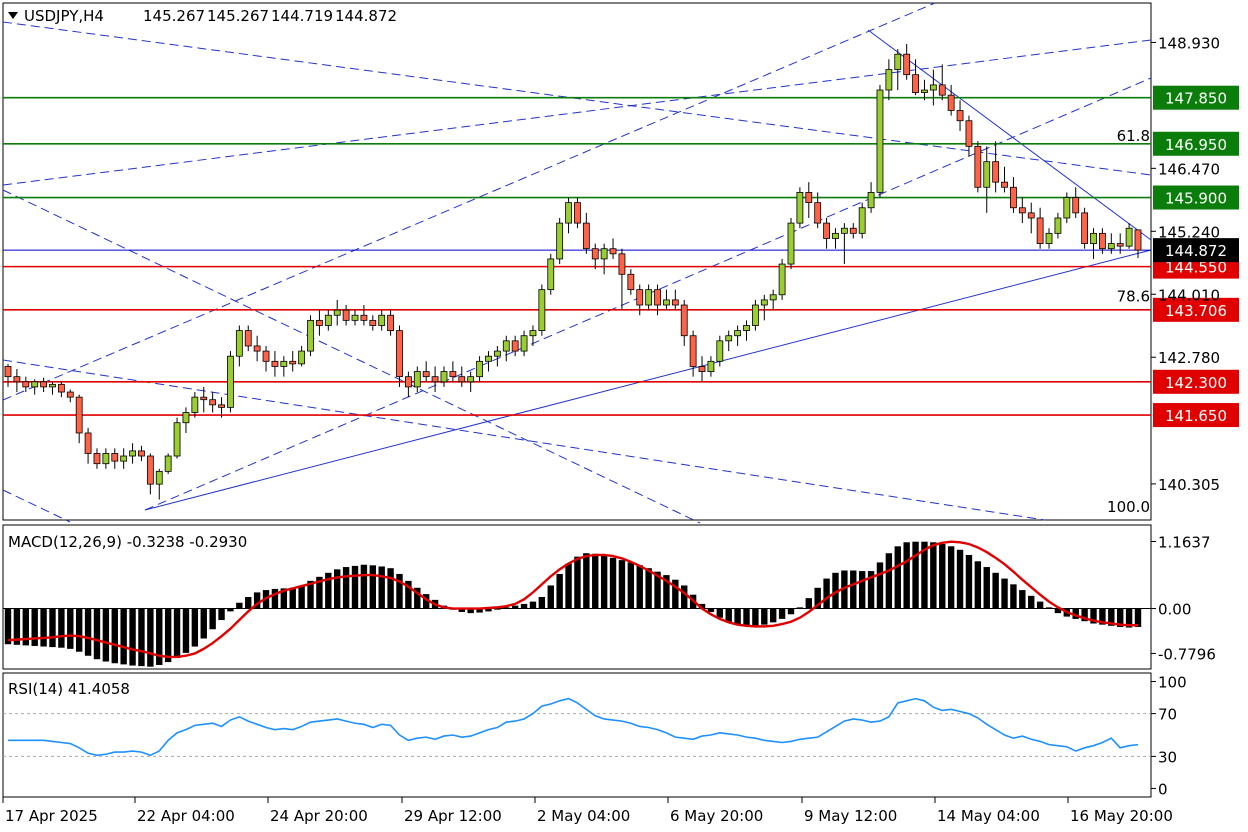  Describe the element at coordinates (1196, 251) in the screenshot. I see `current-price-text: 144.872` at that location.